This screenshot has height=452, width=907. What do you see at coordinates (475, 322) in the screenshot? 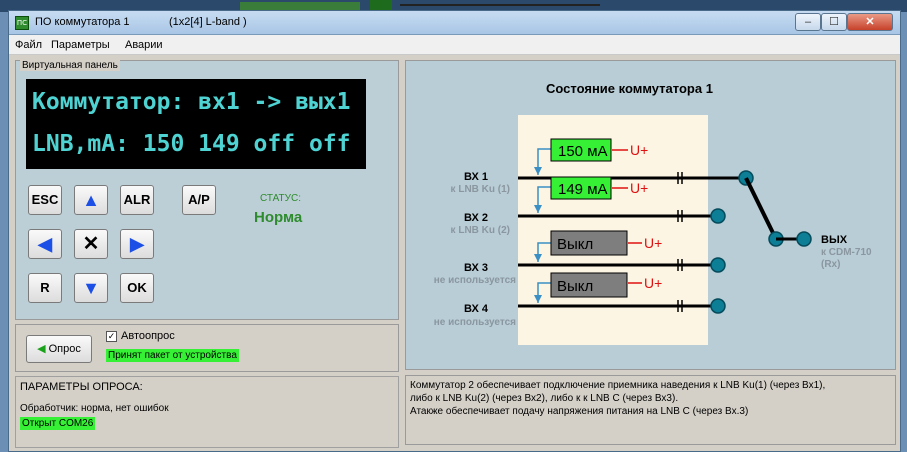
I see `input-4-sub: не используется` at bounding box center [475, 322].